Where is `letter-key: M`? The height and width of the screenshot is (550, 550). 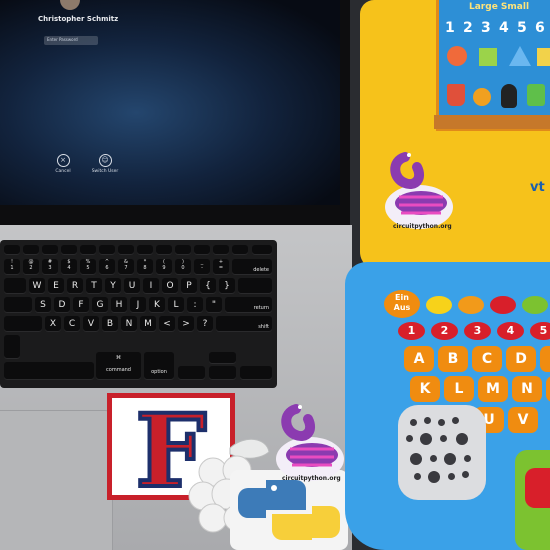 letter-key: M is located at coordinates (493, 389).